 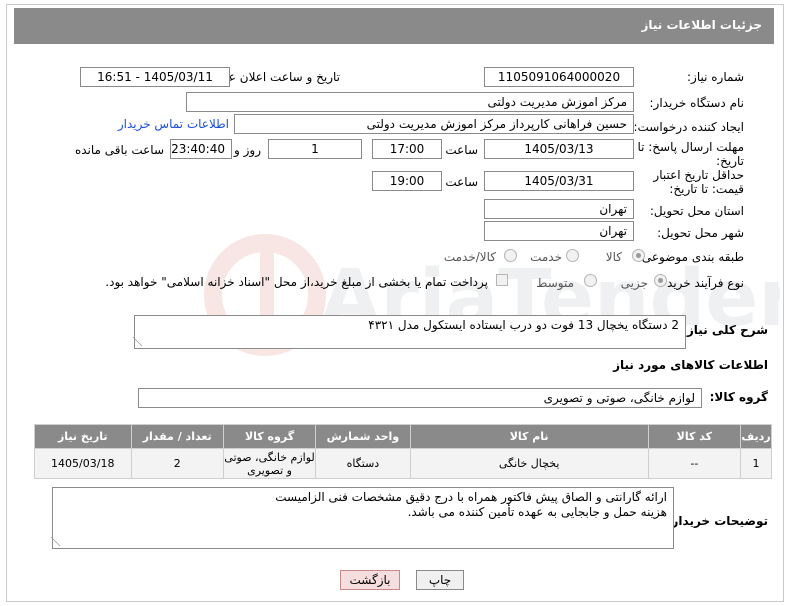 What do you see at coordinates (394, 26) in the screenshot?
I see `page-title: جزئیات اطلاعات نیاز` at bounding box center [394, 26].